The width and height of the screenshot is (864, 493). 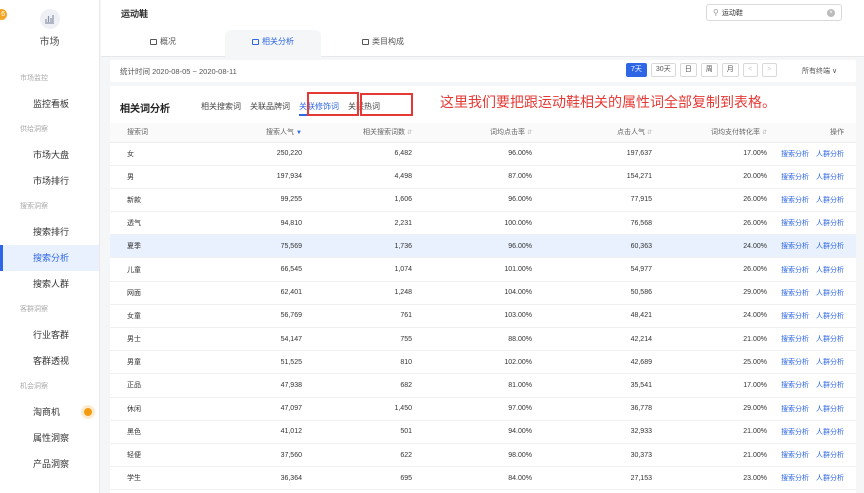 What do you see at coordinates (156, 223) in the screenshot?
I see `table-cell: 透气` at bounding box center [156, 223].